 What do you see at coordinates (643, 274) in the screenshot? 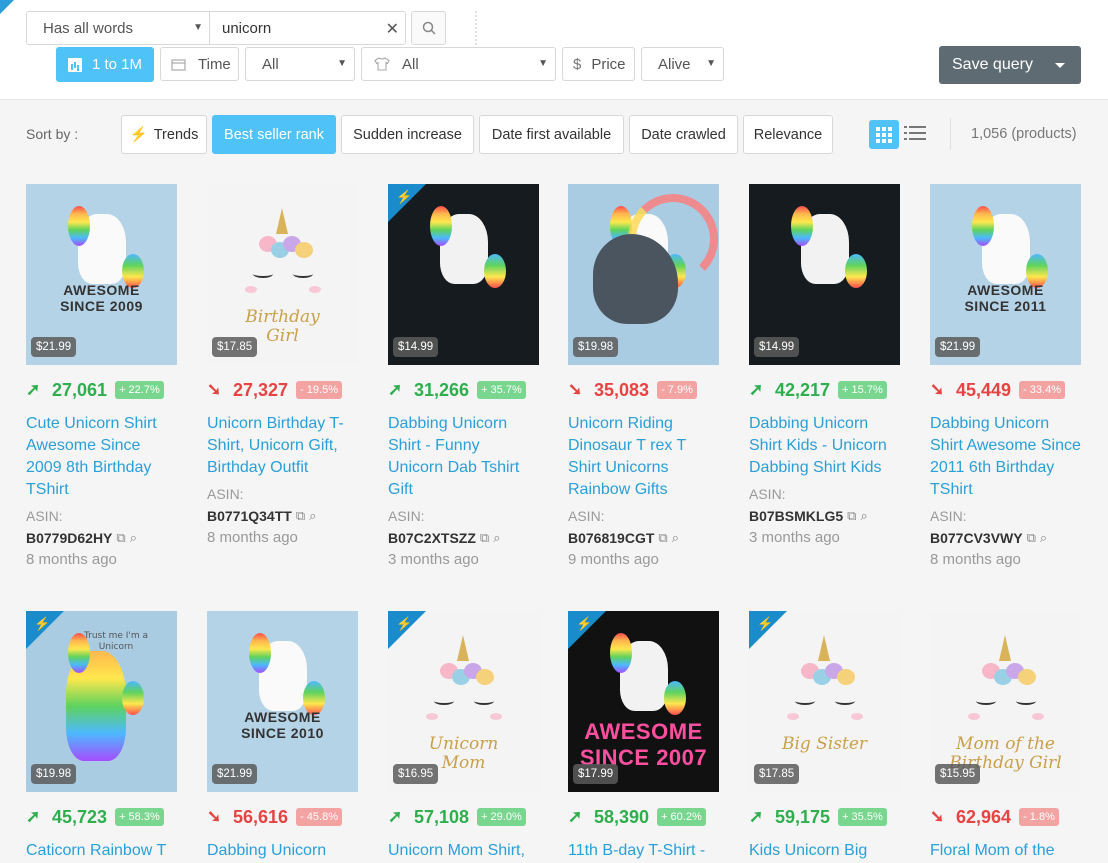
I see `product-thumbnail: $19.98` at bounding box center [643, 274].